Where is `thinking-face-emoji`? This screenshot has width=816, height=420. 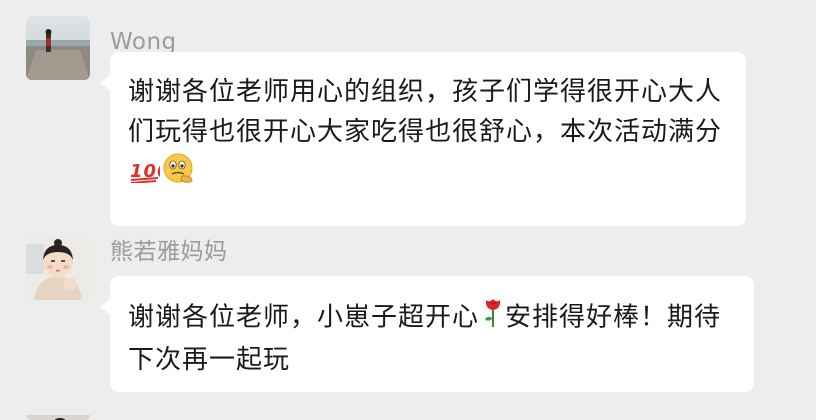
thinking-face-emoji is located at coordinates (179, 175).